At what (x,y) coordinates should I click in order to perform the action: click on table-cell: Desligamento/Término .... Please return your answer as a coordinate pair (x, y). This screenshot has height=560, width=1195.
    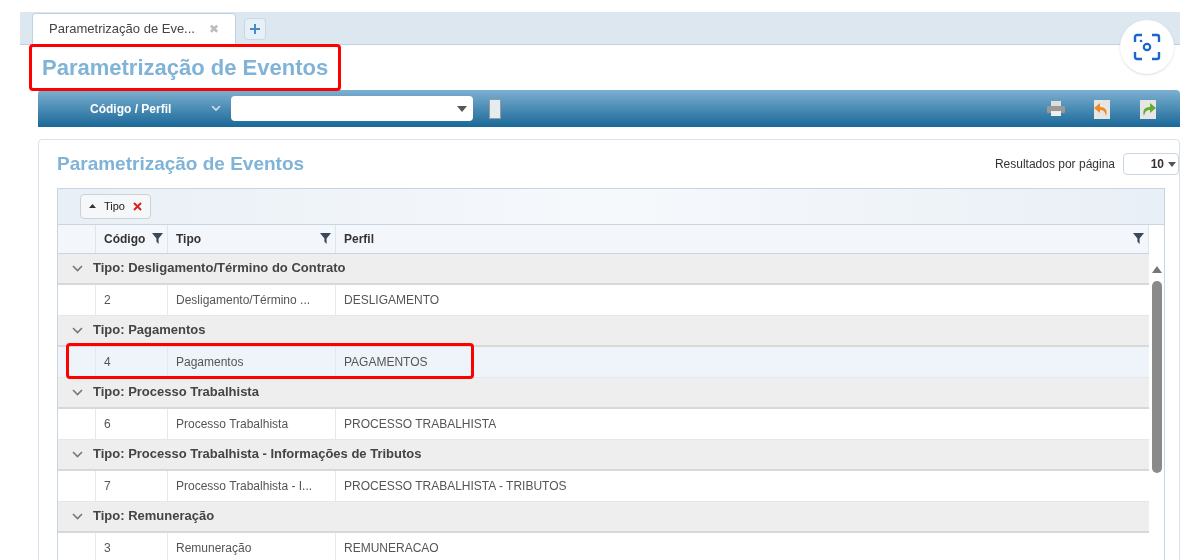
    Looking at the image, I should click on (252, 299).